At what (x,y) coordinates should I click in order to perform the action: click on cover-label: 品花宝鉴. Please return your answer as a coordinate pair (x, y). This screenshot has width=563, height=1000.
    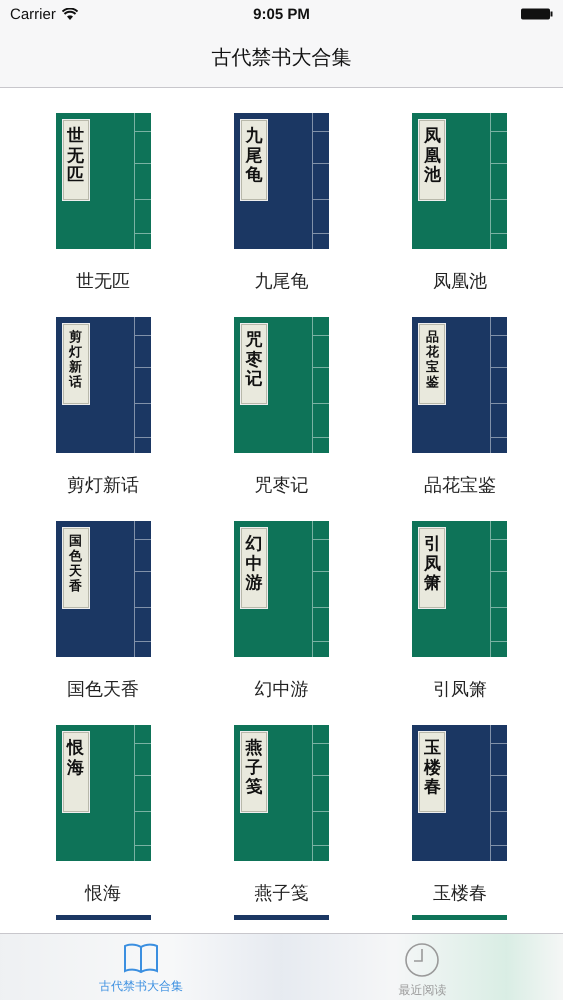
    Looking at the image, I should click on (432, 364).